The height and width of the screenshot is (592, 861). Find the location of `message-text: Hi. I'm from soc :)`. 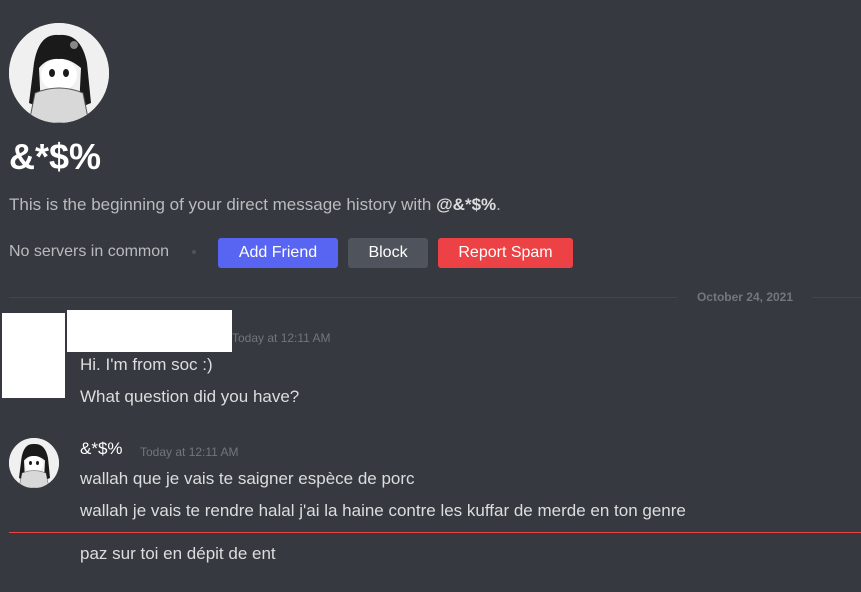

message-text: Hi. I'm from soc :) is located at coordinates (146, 364).